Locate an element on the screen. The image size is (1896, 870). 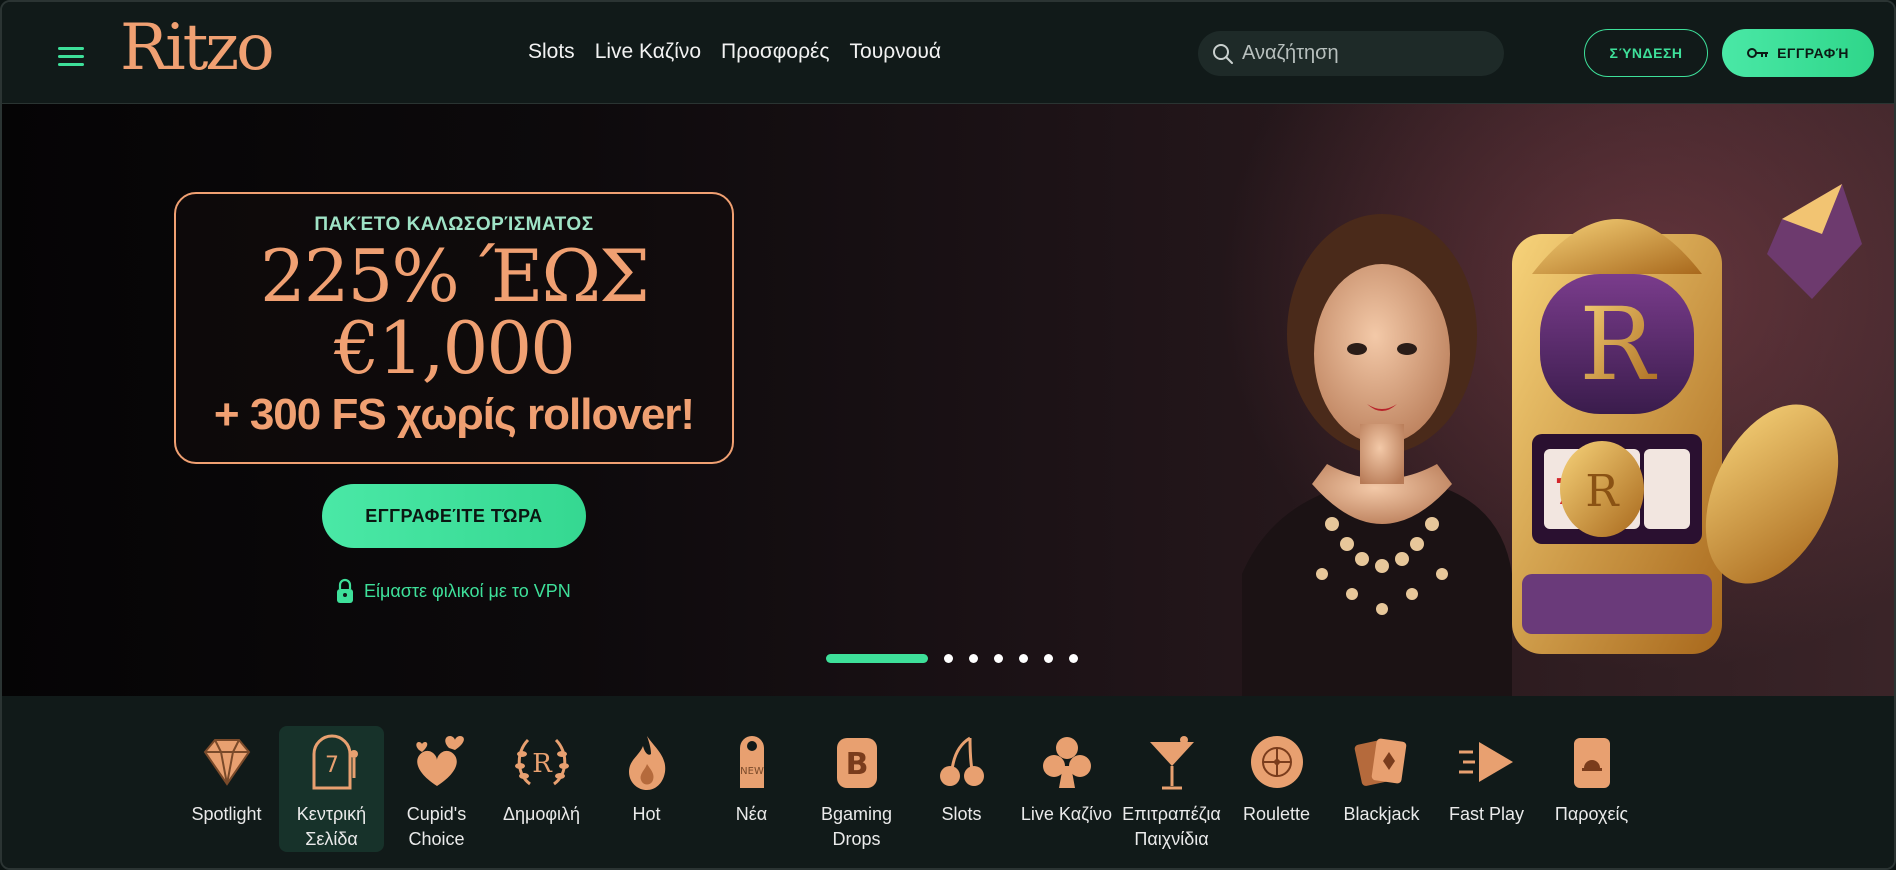
provider-card-icon is located at coordinates (1591, 763).